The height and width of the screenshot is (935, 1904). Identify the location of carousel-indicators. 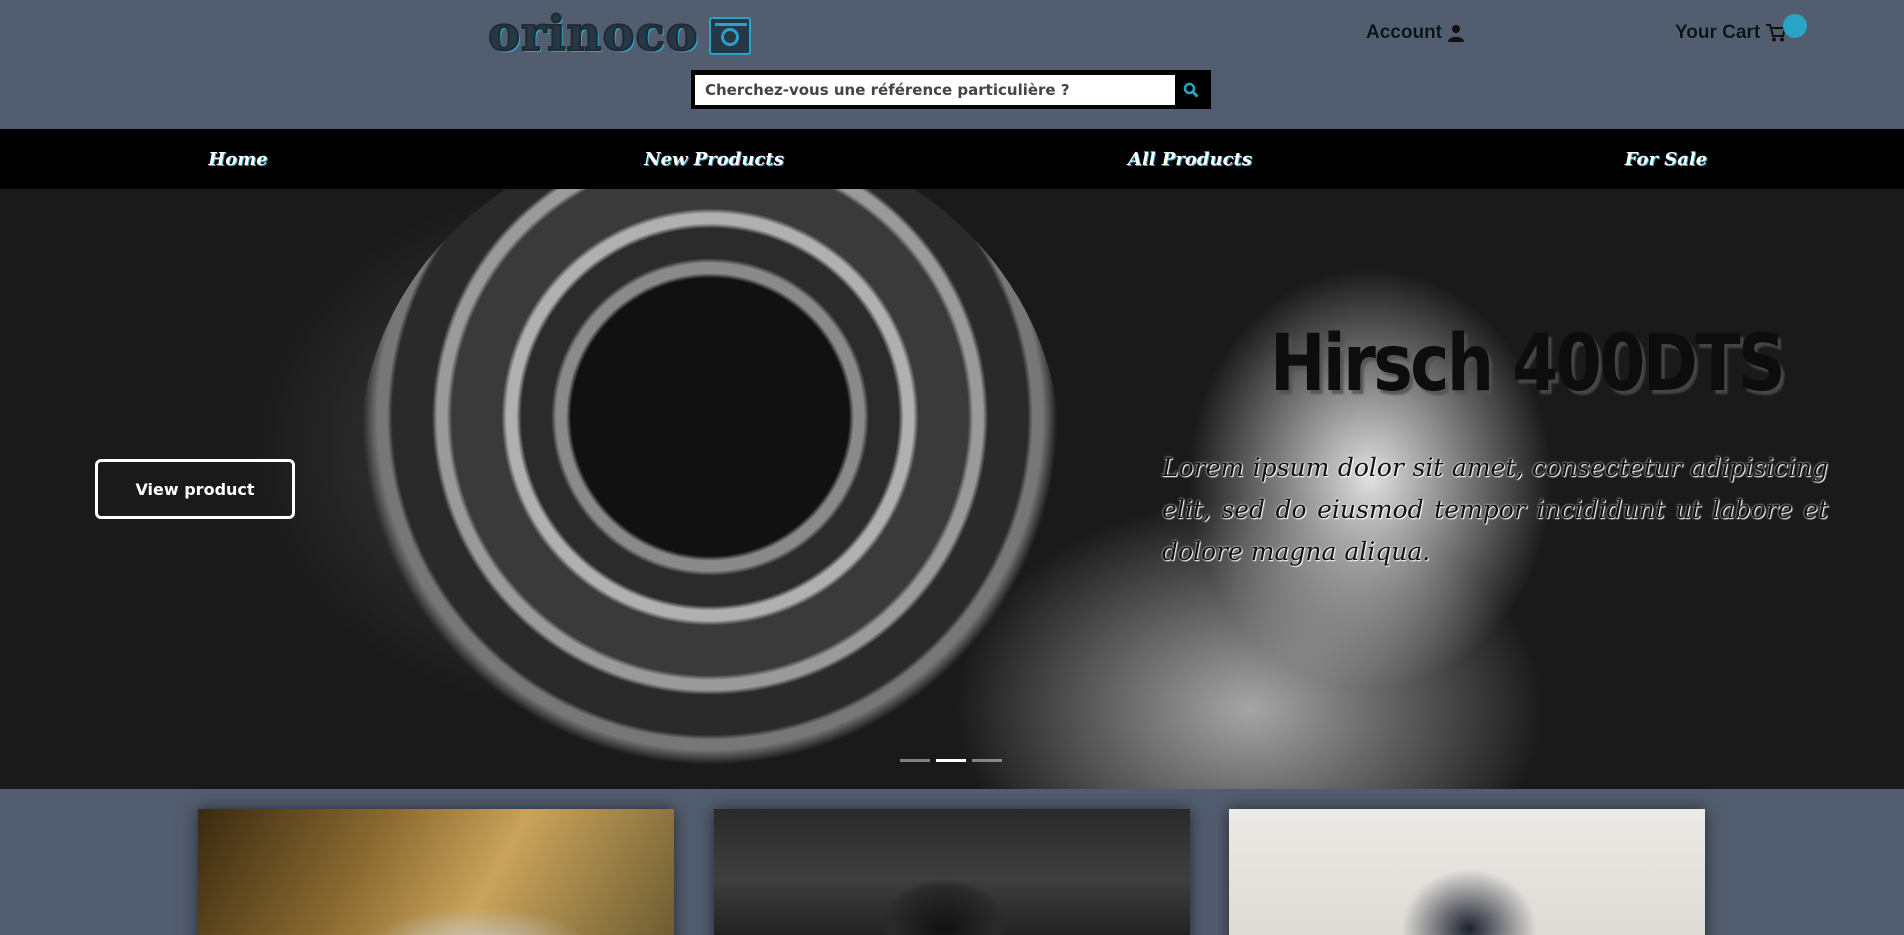
(951, 760).